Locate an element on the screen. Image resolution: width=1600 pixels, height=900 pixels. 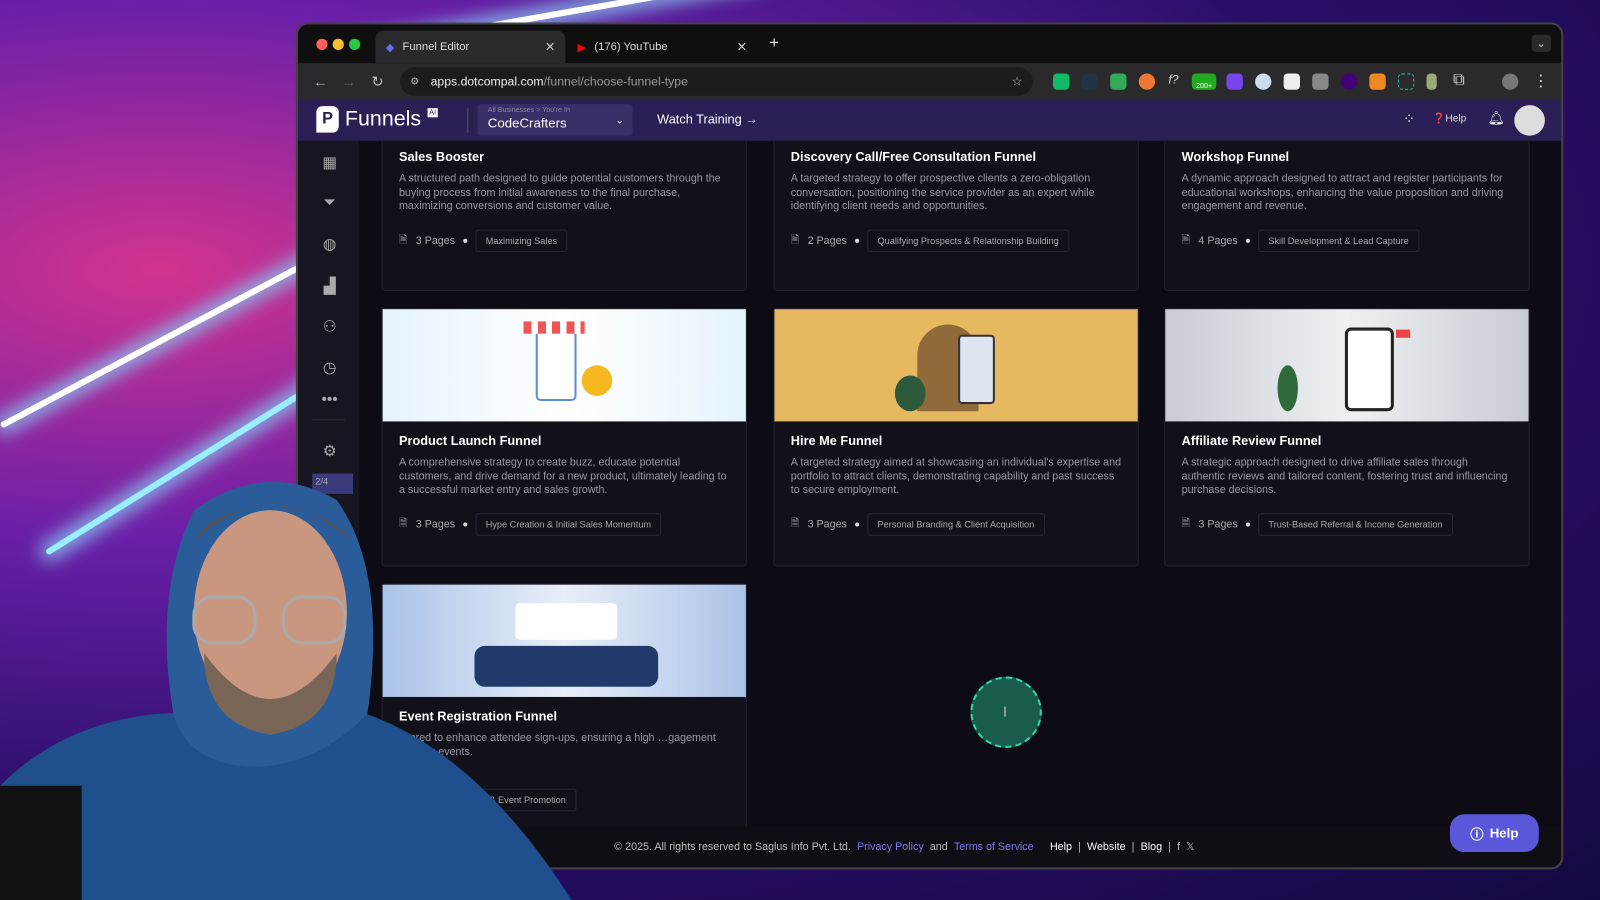
maximize-window-button is located at coordinates (354, 44).